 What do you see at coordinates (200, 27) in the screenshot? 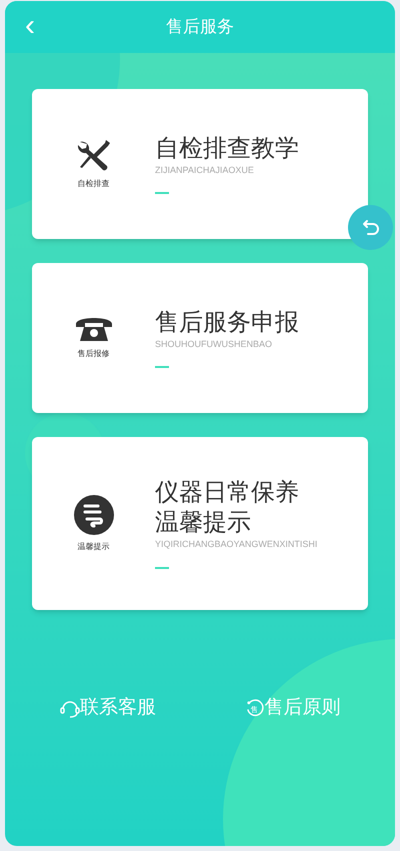
I see `page-title: 售后服务` at bounding box center [200, 27].